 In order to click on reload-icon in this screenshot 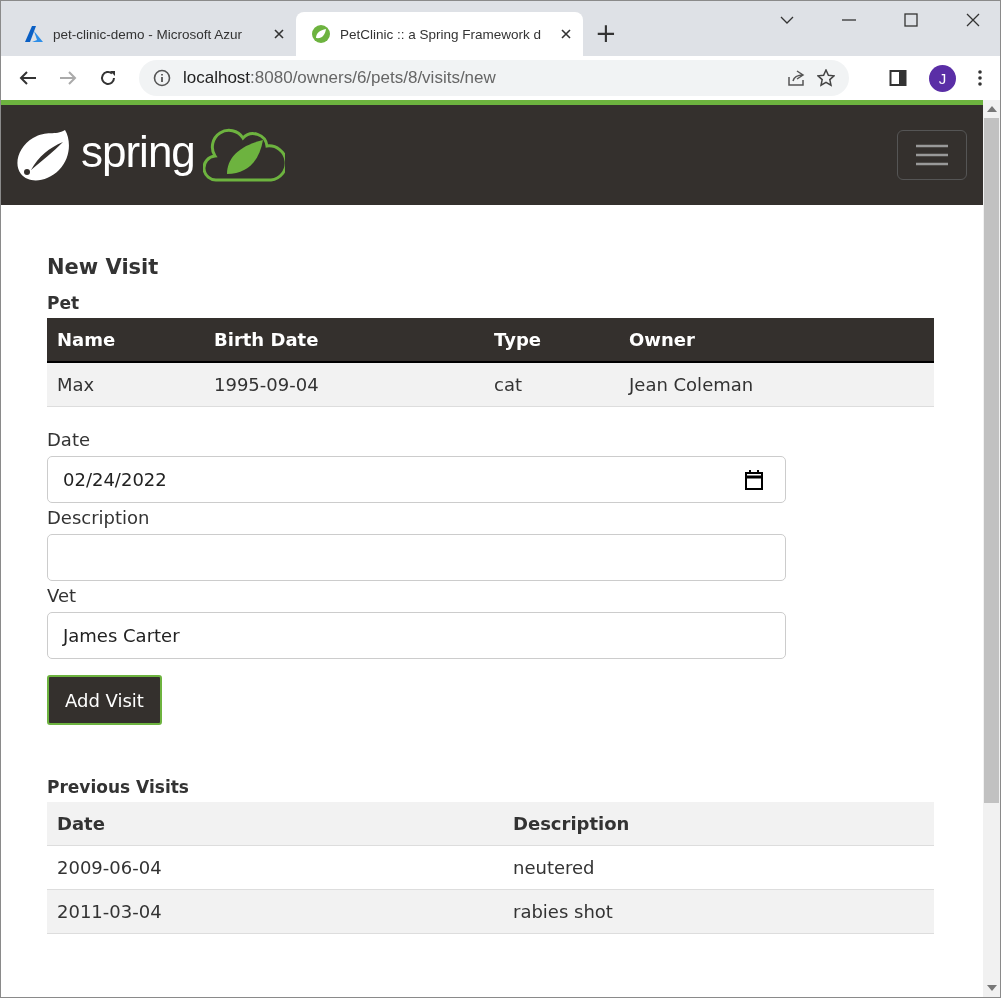, I will do `click(108, 78)`.